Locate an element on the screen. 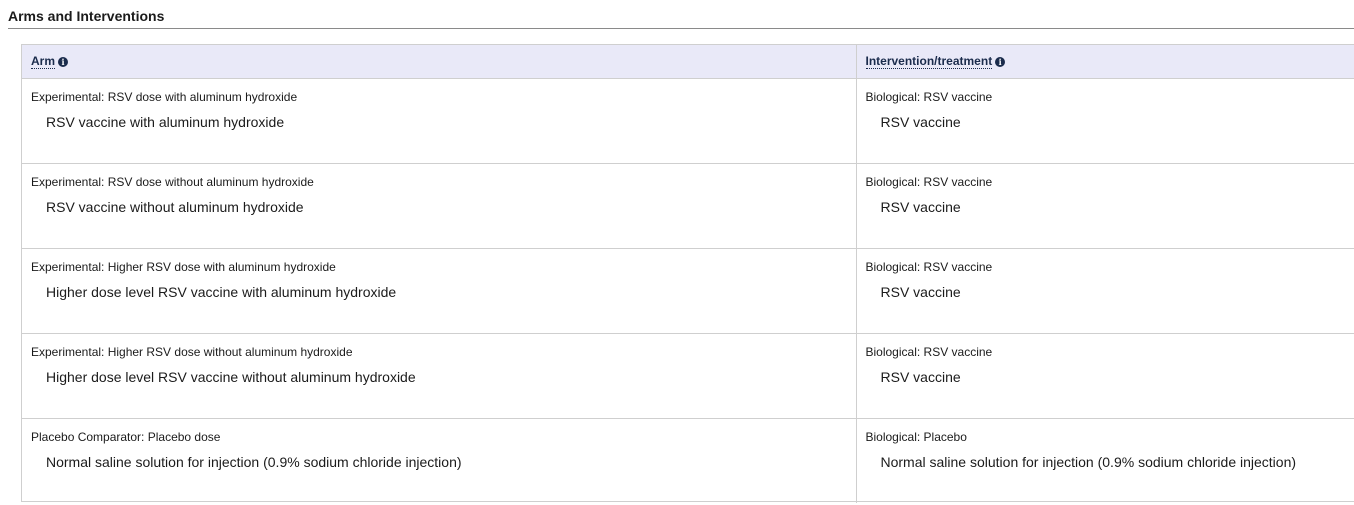 The image size is (1354, 505). intervention-label: Biological: Placebo is located at coordinates (916, 436).